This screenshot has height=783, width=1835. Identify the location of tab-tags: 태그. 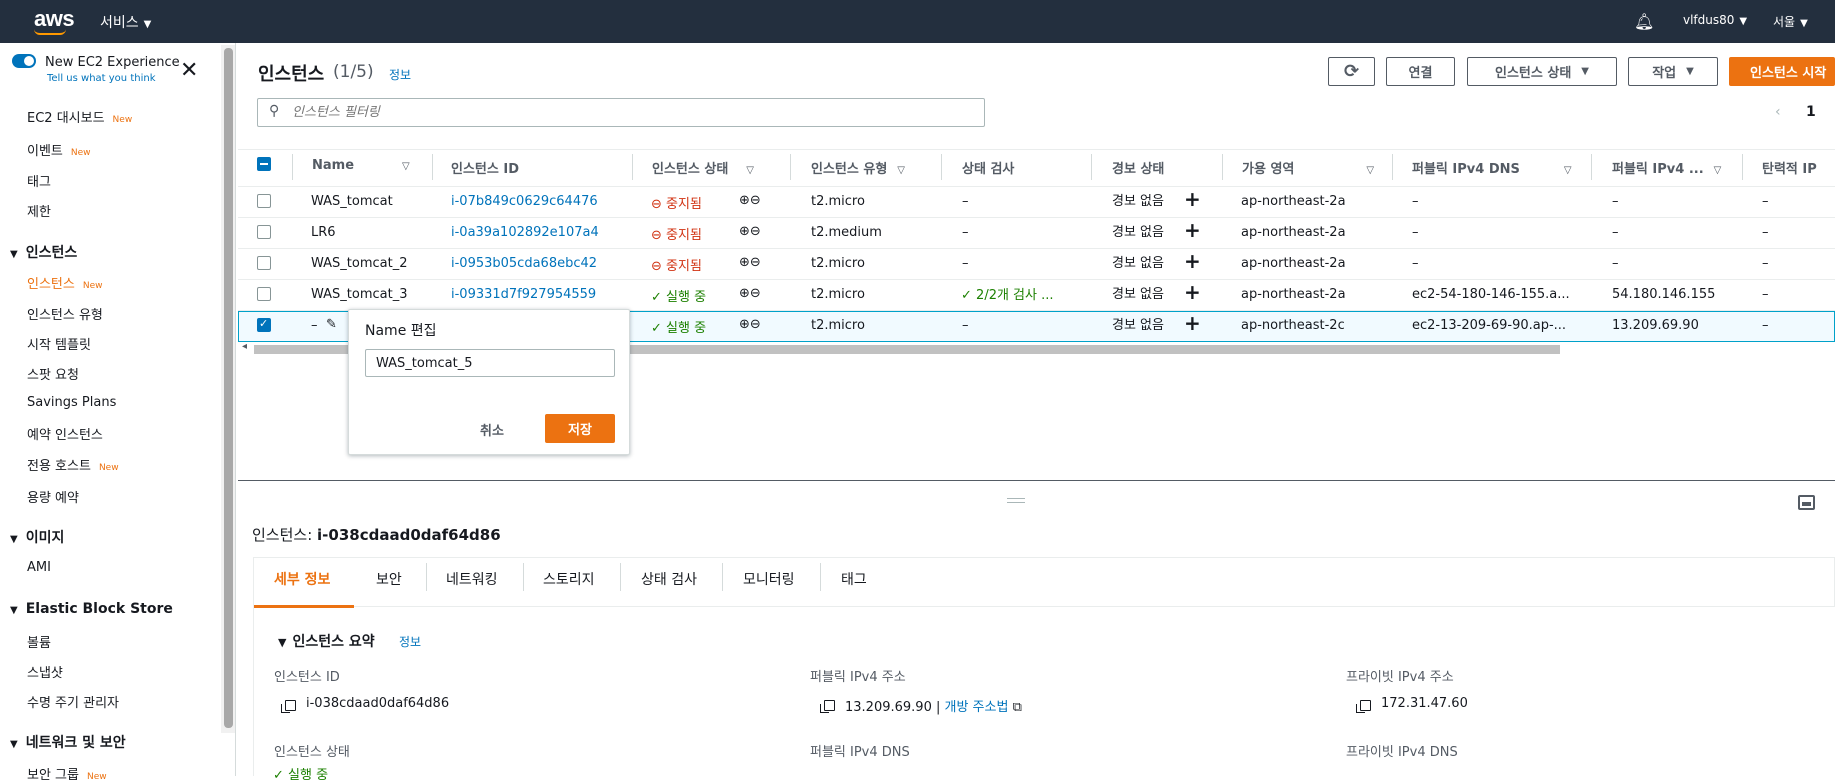
(854, 579).